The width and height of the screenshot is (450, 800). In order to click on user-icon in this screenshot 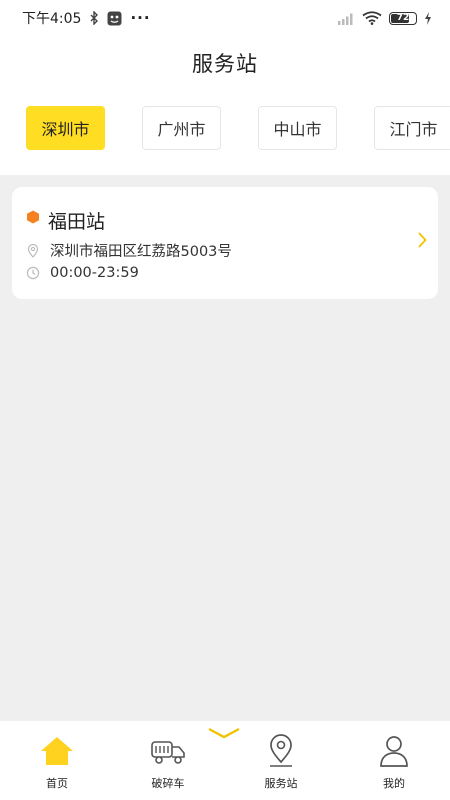, I will do `click(394, 751)`.